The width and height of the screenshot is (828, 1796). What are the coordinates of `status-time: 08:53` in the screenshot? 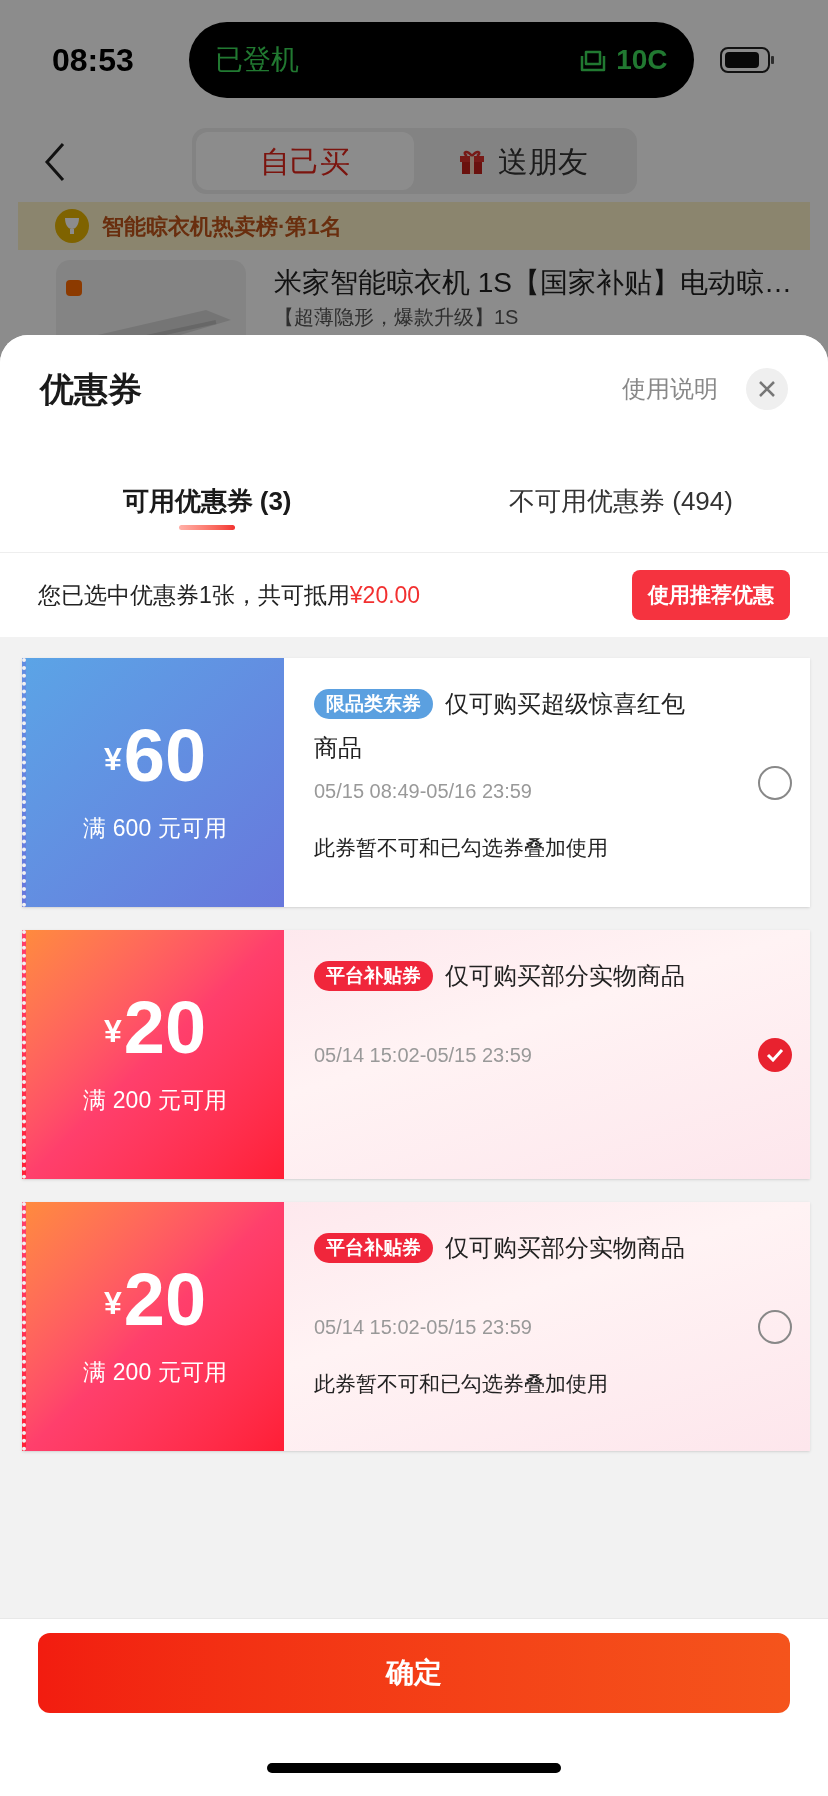 It's located at (93, 60).